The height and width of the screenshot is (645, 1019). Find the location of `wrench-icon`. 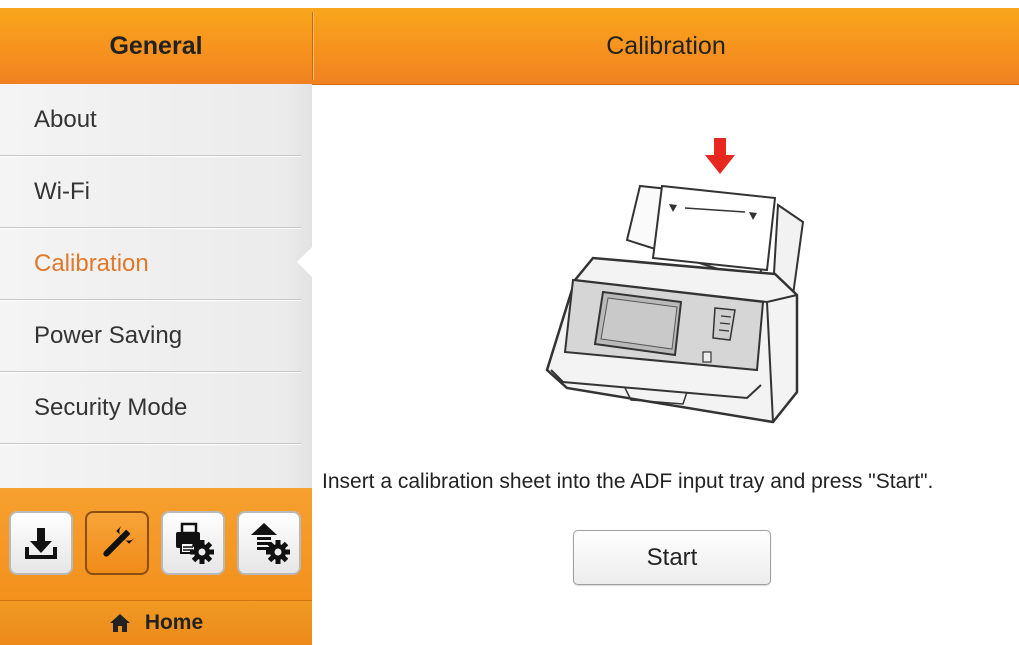

wrench-icon is located at coordinates (119, 541).